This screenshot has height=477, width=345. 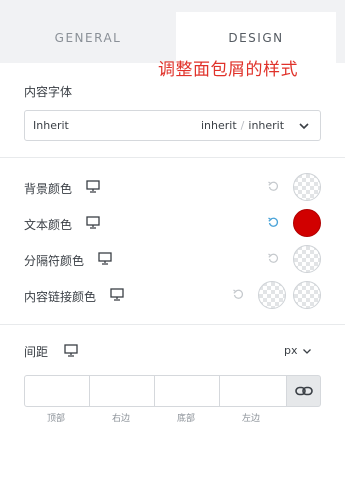 I want to click on font-family-value: Inherit, so click(x=51, y=125).